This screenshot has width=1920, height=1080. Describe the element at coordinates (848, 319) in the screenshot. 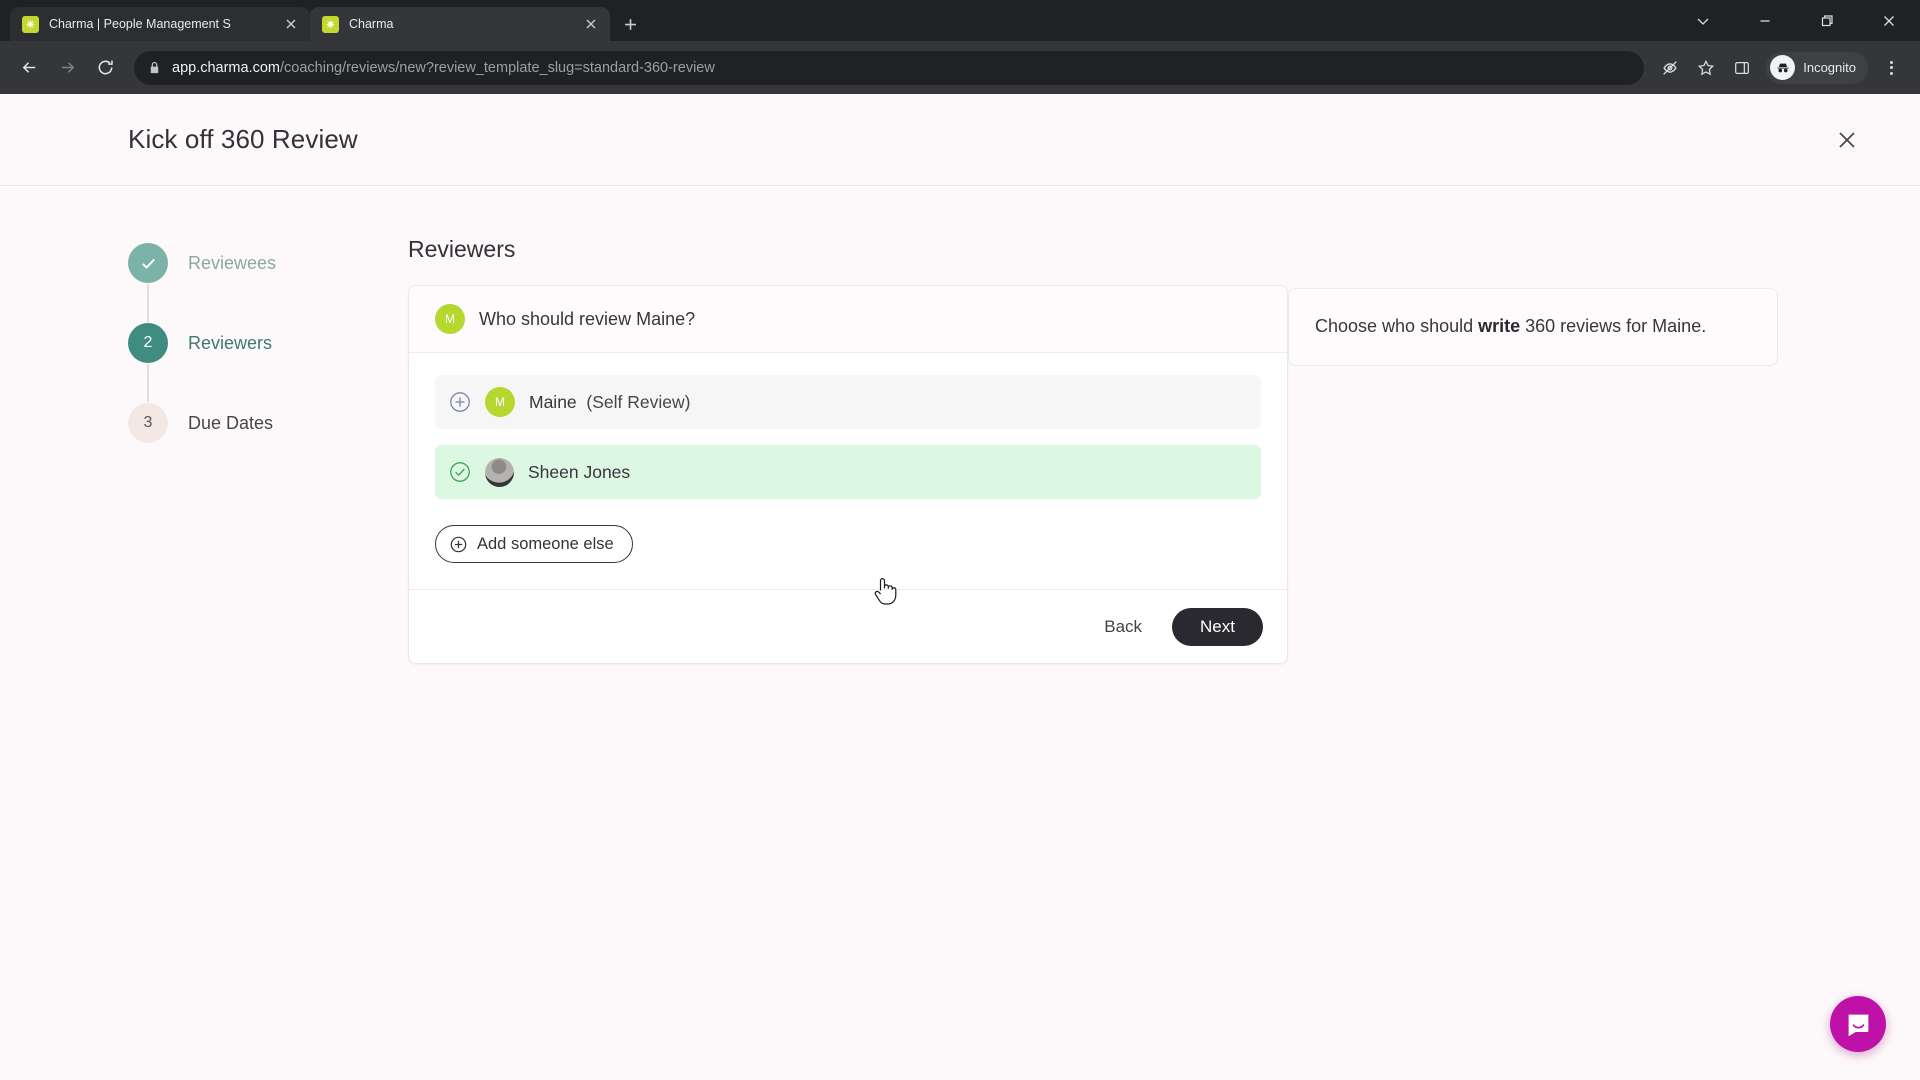

I see `reviewers-card-header: M Who should review Maine?` at that location.